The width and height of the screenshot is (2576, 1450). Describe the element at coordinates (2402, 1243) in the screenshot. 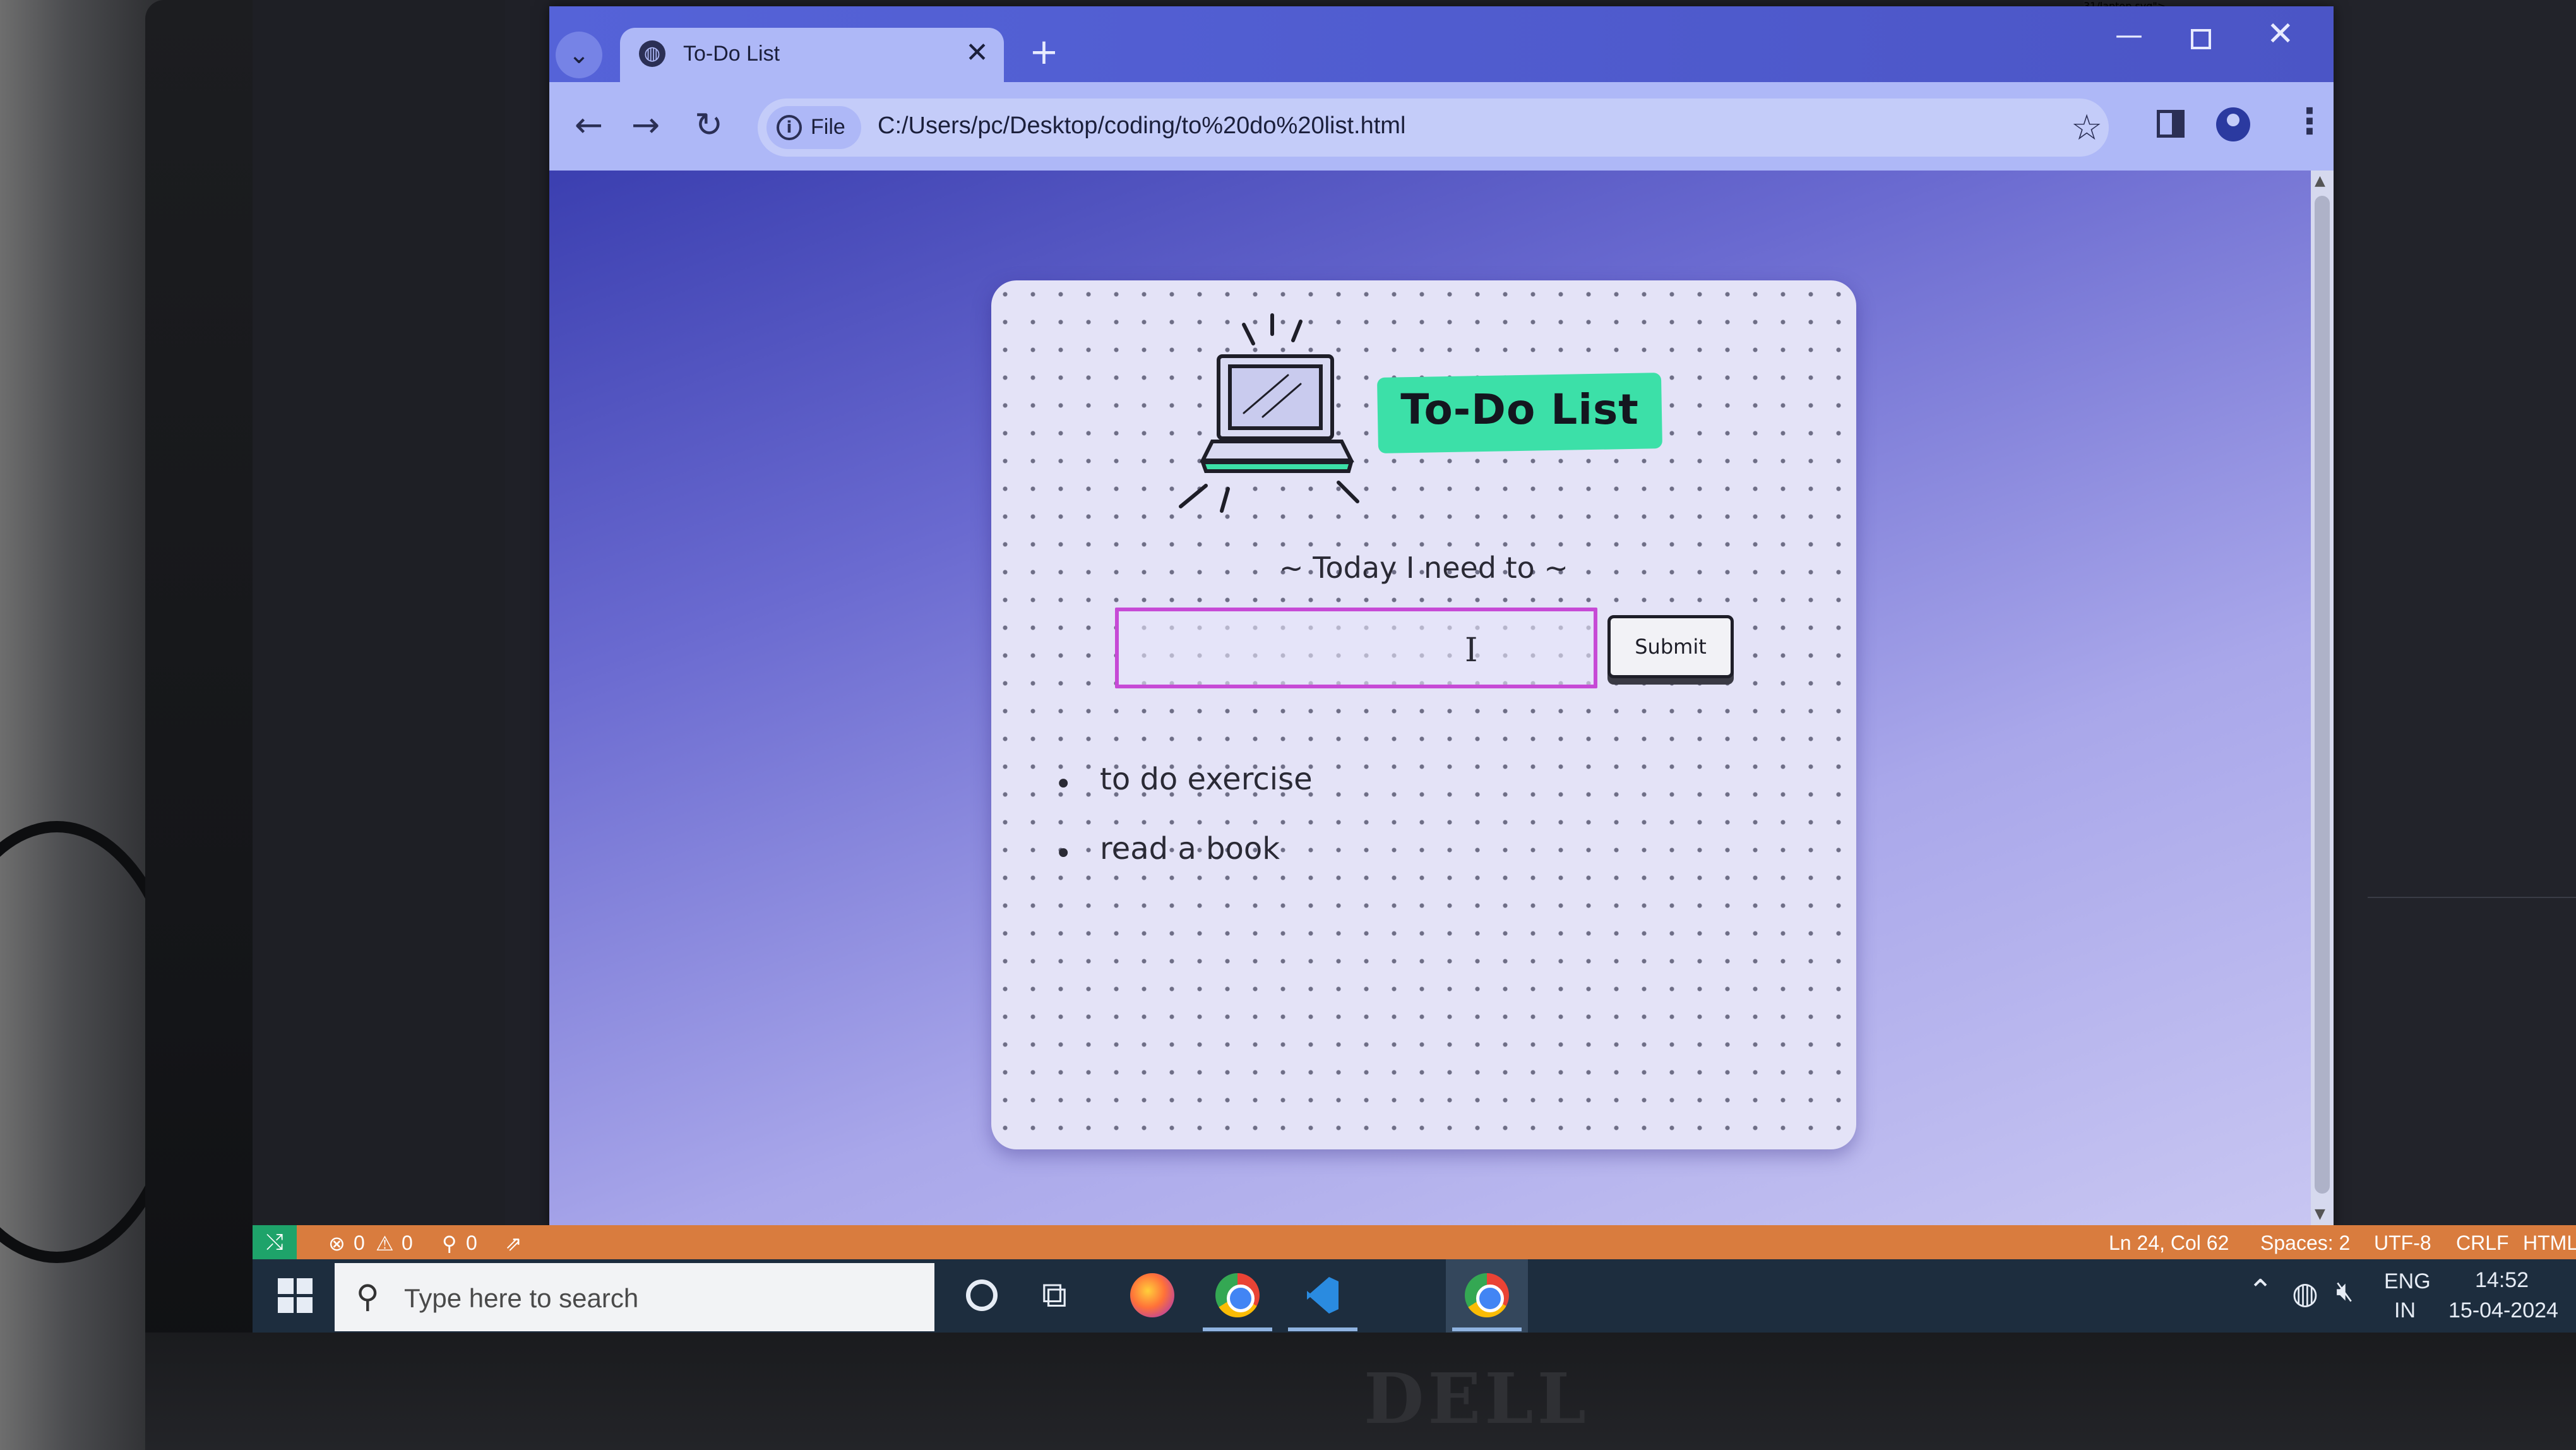

I see `encoding: UTF-8` at that location.